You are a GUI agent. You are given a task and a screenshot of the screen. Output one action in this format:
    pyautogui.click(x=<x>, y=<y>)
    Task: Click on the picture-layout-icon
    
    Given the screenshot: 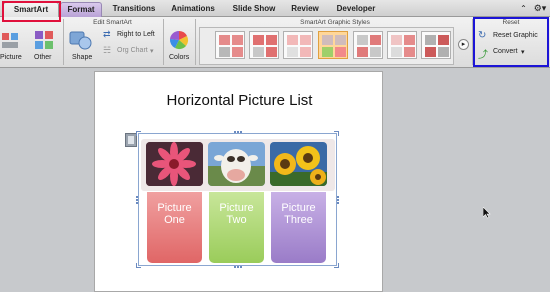 What is the action you would take?
    pyautogui.click(x=10, y=40)
    